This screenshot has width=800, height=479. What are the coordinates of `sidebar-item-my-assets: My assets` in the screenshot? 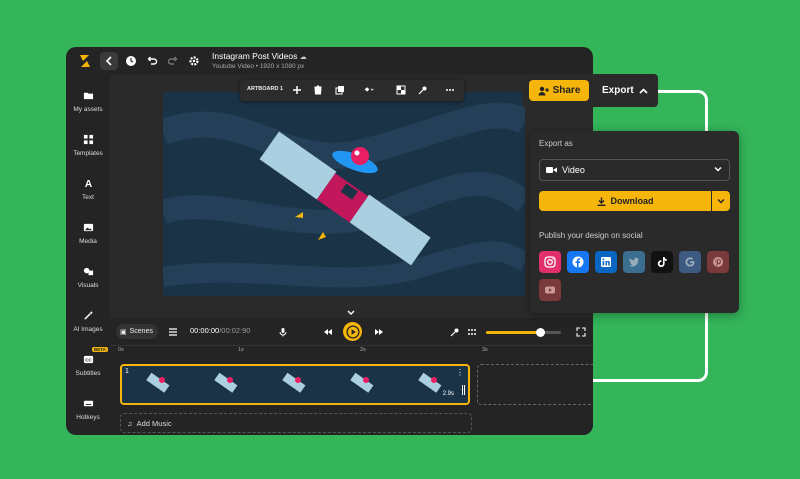 It's located at (88, 100).